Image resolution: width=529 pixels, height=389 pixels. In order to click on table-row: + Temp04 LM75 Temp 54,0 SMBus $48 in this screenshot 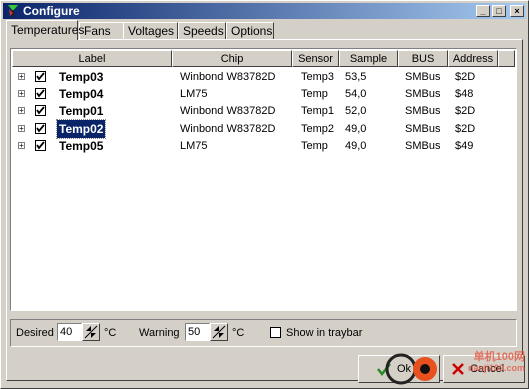, I will do `click(263, 94)`.